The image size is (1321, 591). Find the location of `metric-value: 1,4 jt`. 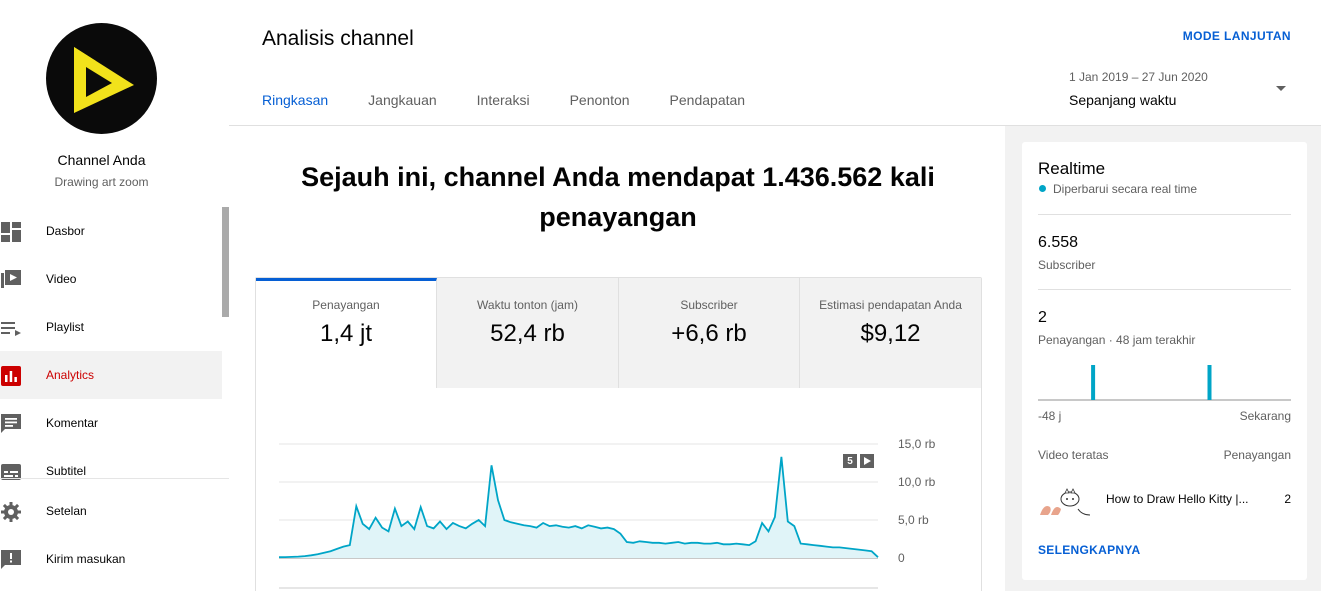

metric-value: 1,4 jt is located at coordinates (346, 333).